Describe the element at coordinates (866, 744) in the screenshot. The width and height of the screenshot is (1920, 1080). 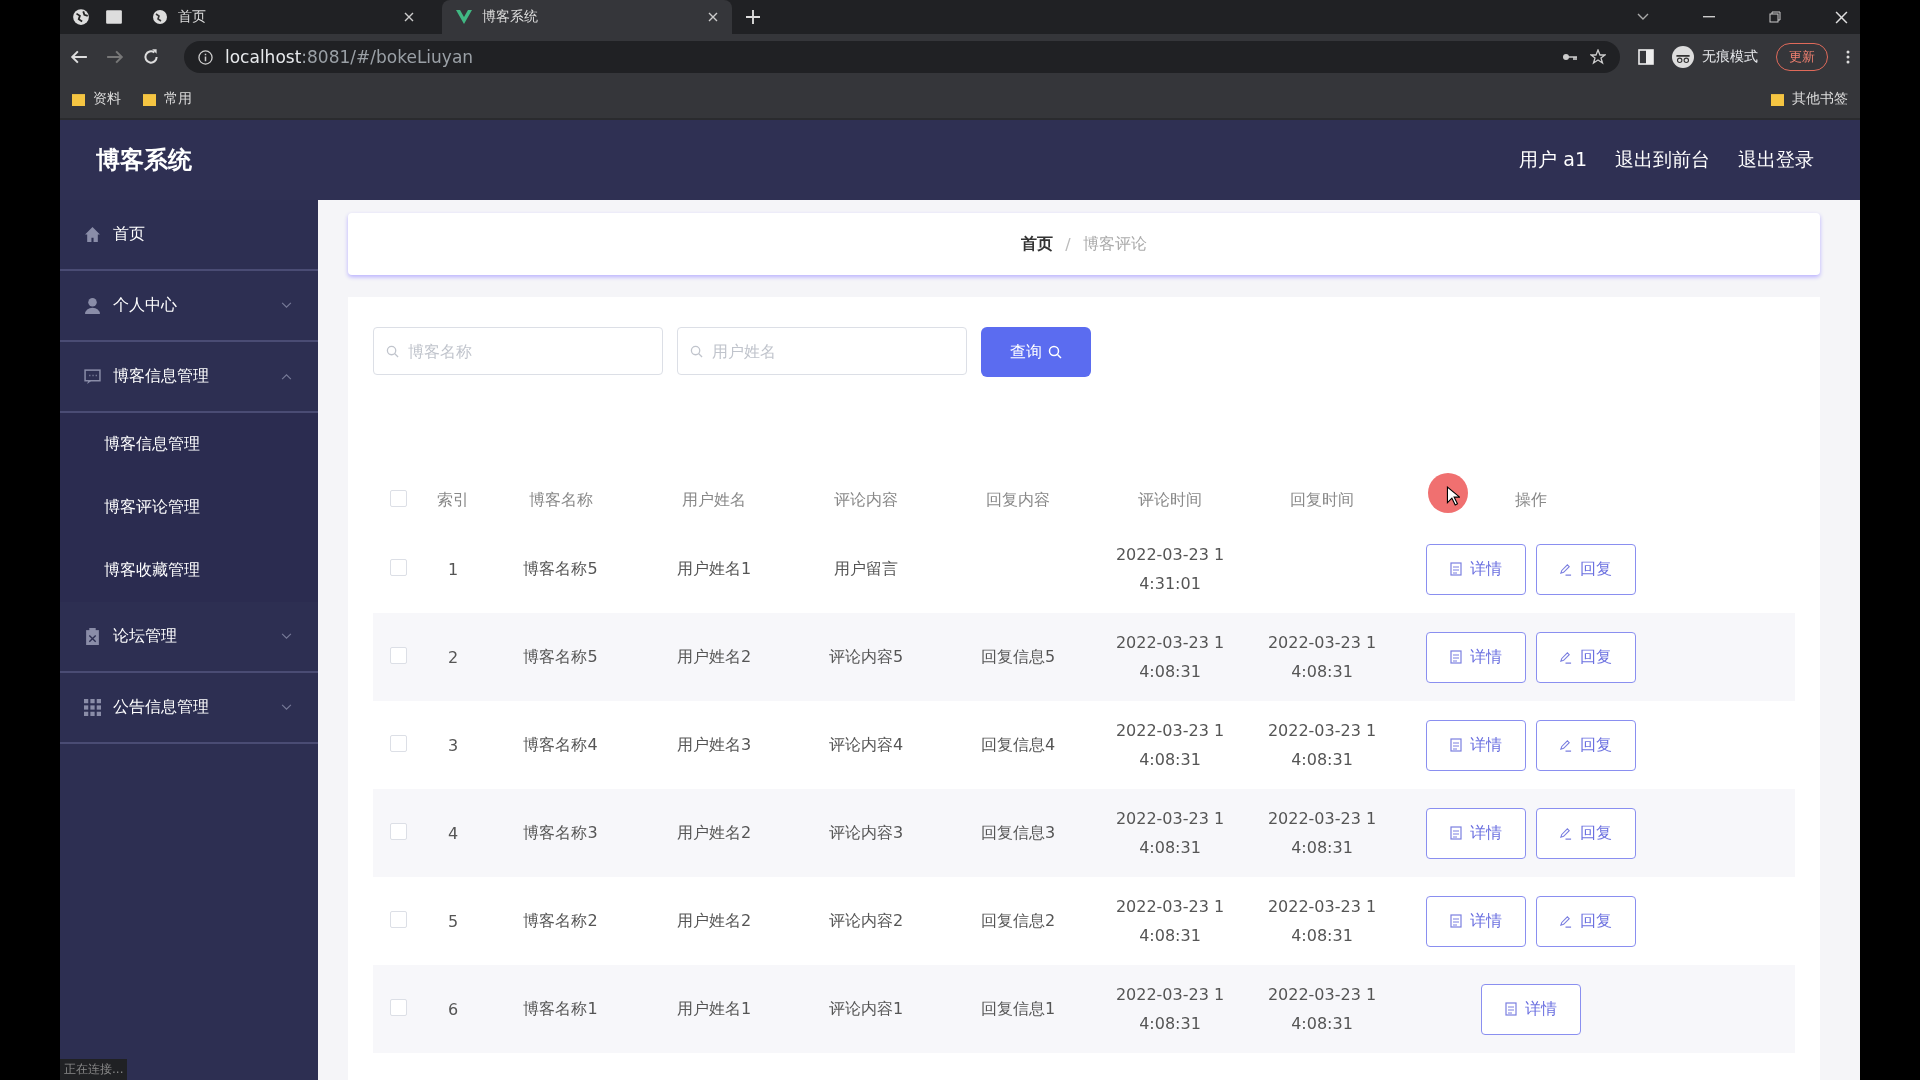
I see `table-cell: 评论内容4` at that location.